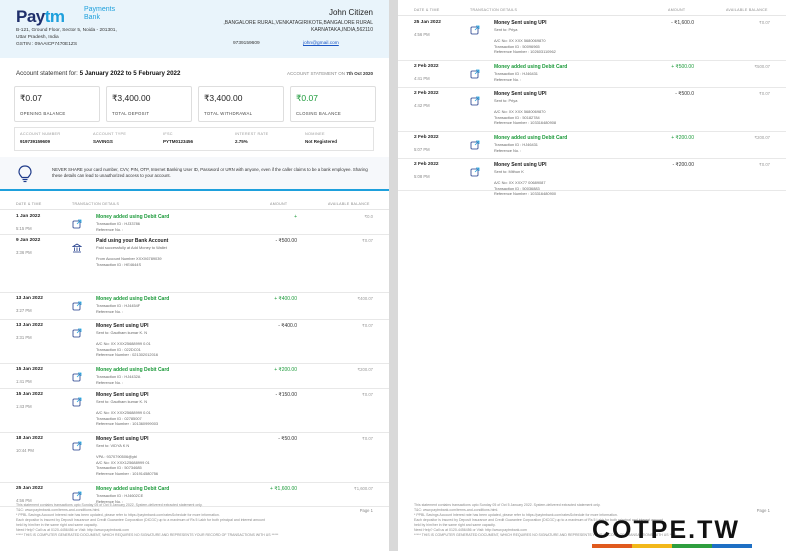 Image resolution: width=786 pixels, height=551 pixels. Describe the element at coordinates (762, 137) in the screenshot. I see `transaction-balance: ₹200.07` at that location.